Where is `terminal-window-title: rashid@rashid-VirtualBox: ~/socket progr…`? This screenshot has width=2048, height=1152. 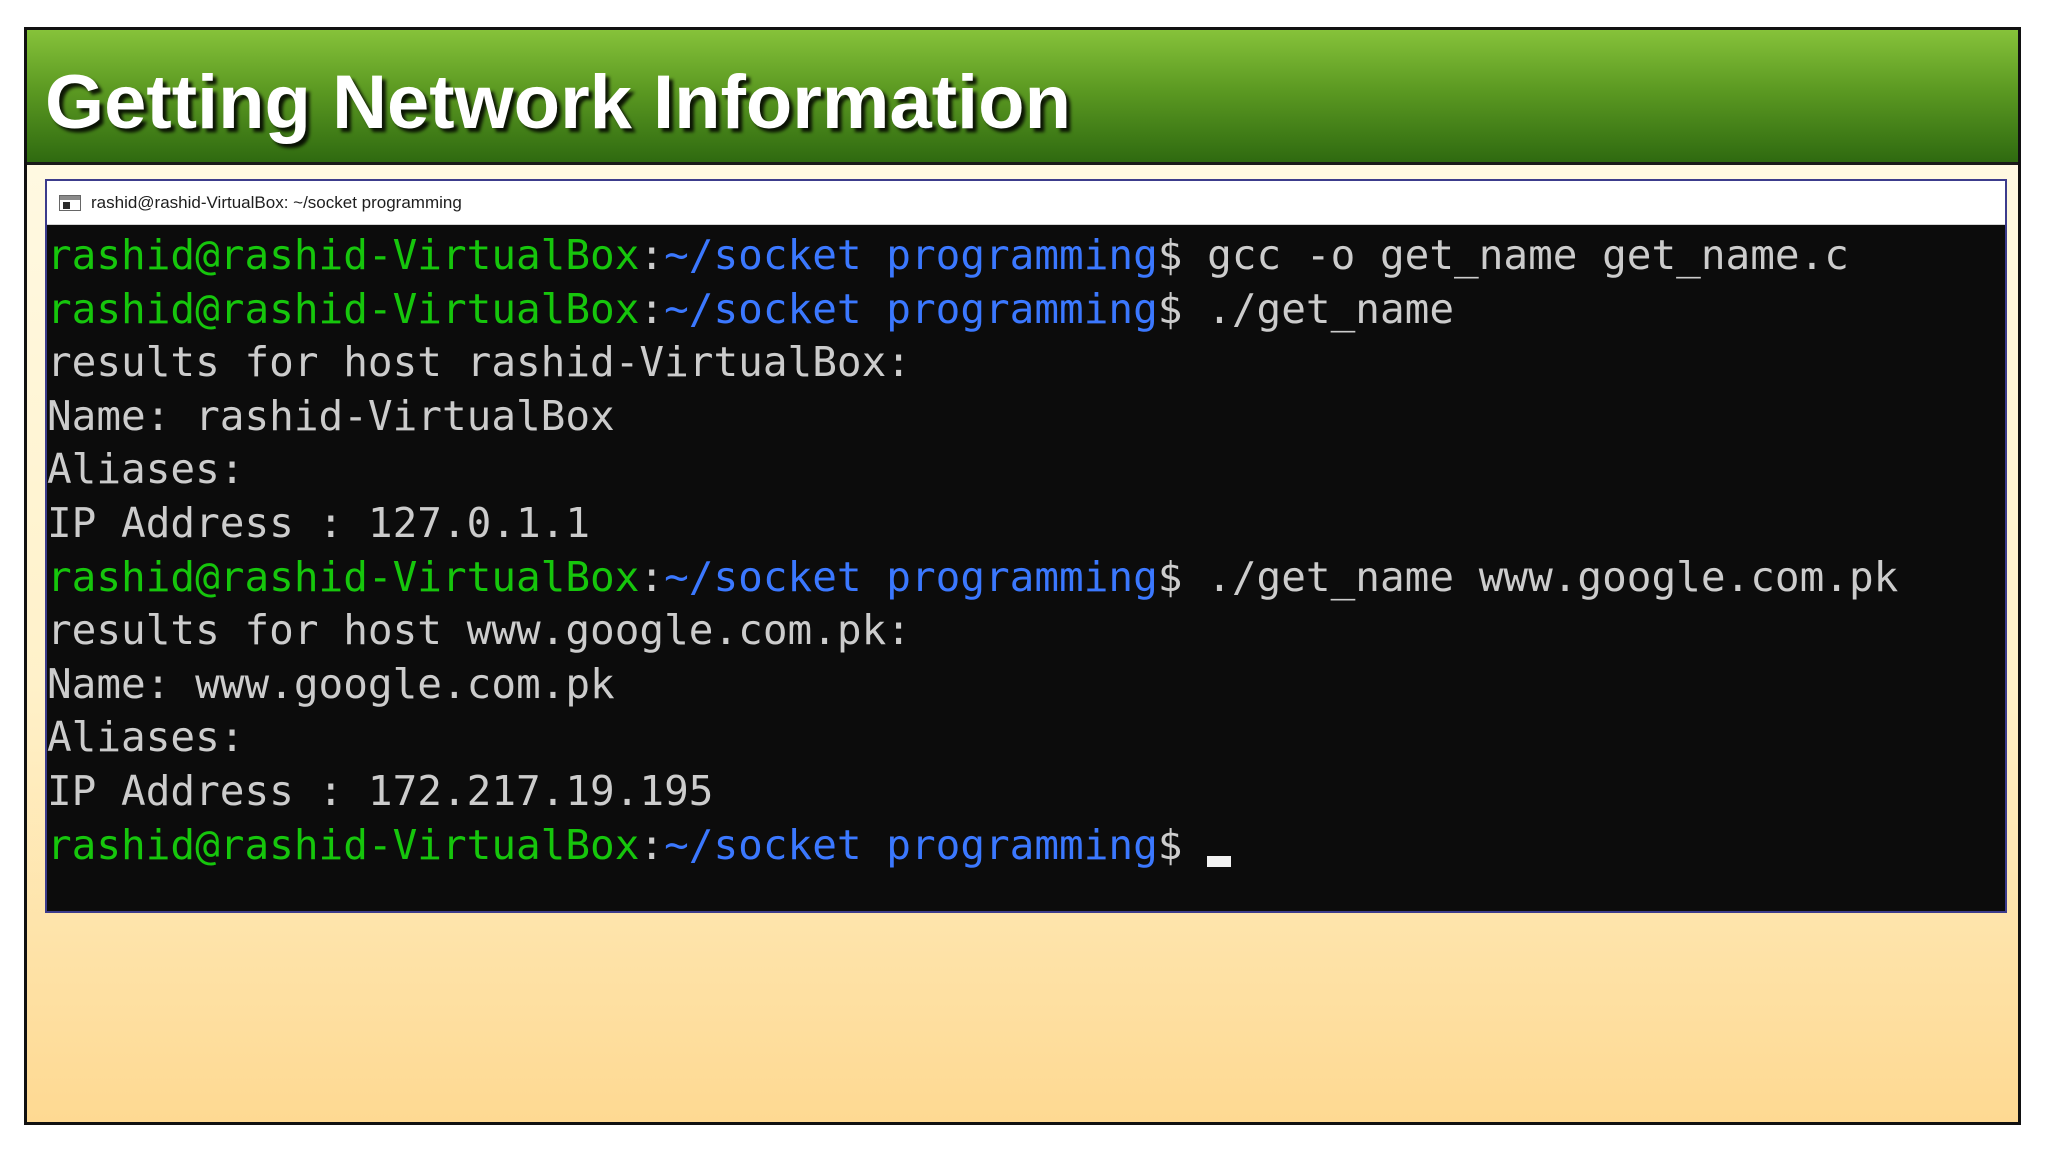 terminal-window-title: rashid@rashid-VirtualBox: ~/socket progr… is located at coordinates (276, 202).